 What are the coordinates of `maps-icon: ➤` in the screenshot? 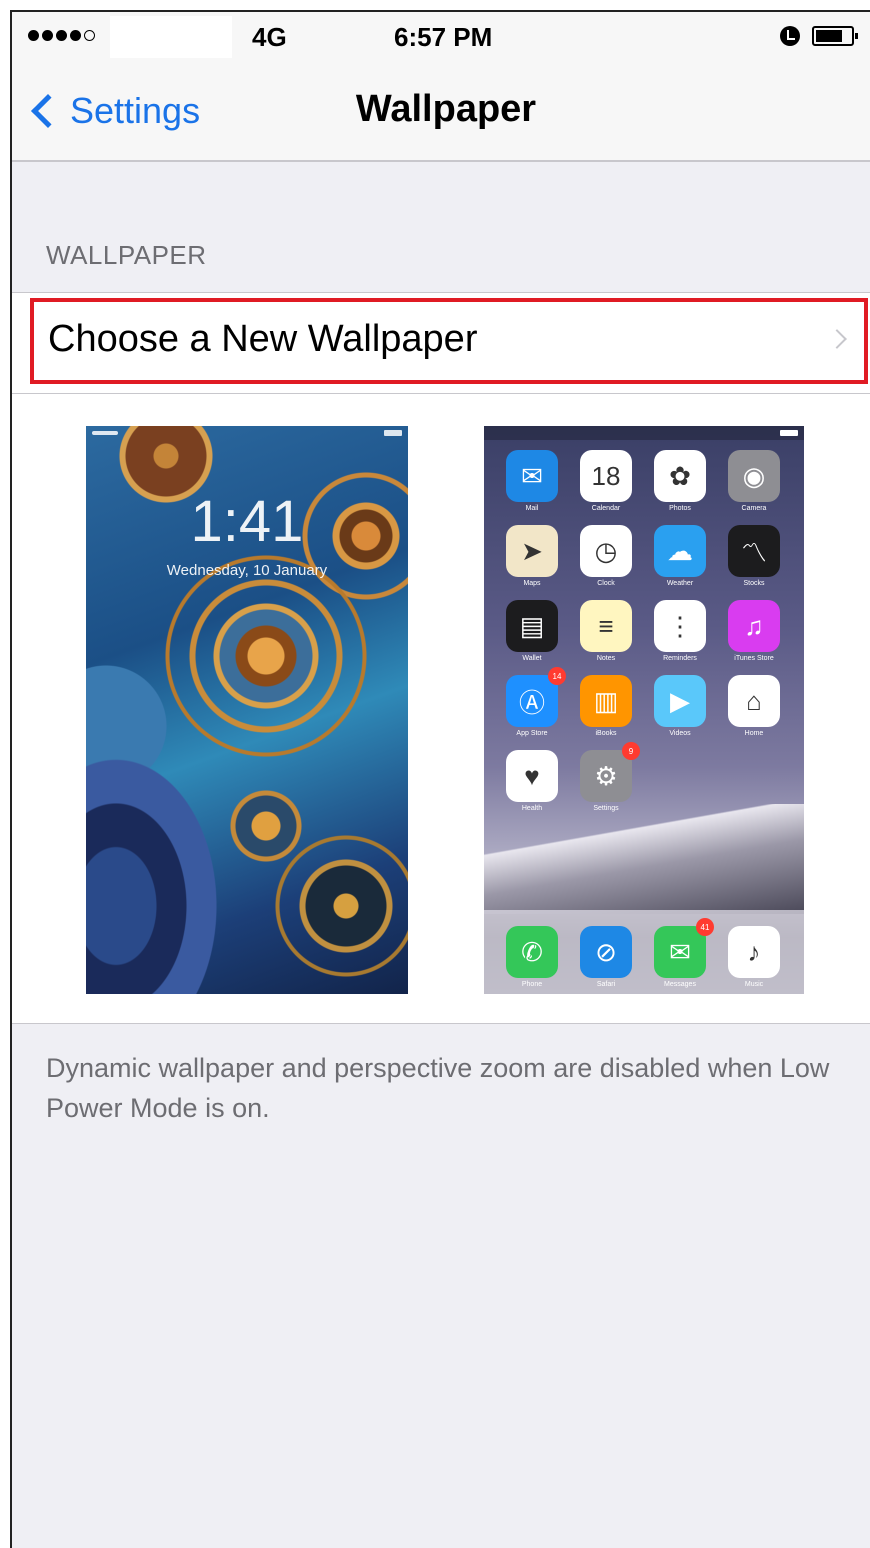 It's located at (532, 551).